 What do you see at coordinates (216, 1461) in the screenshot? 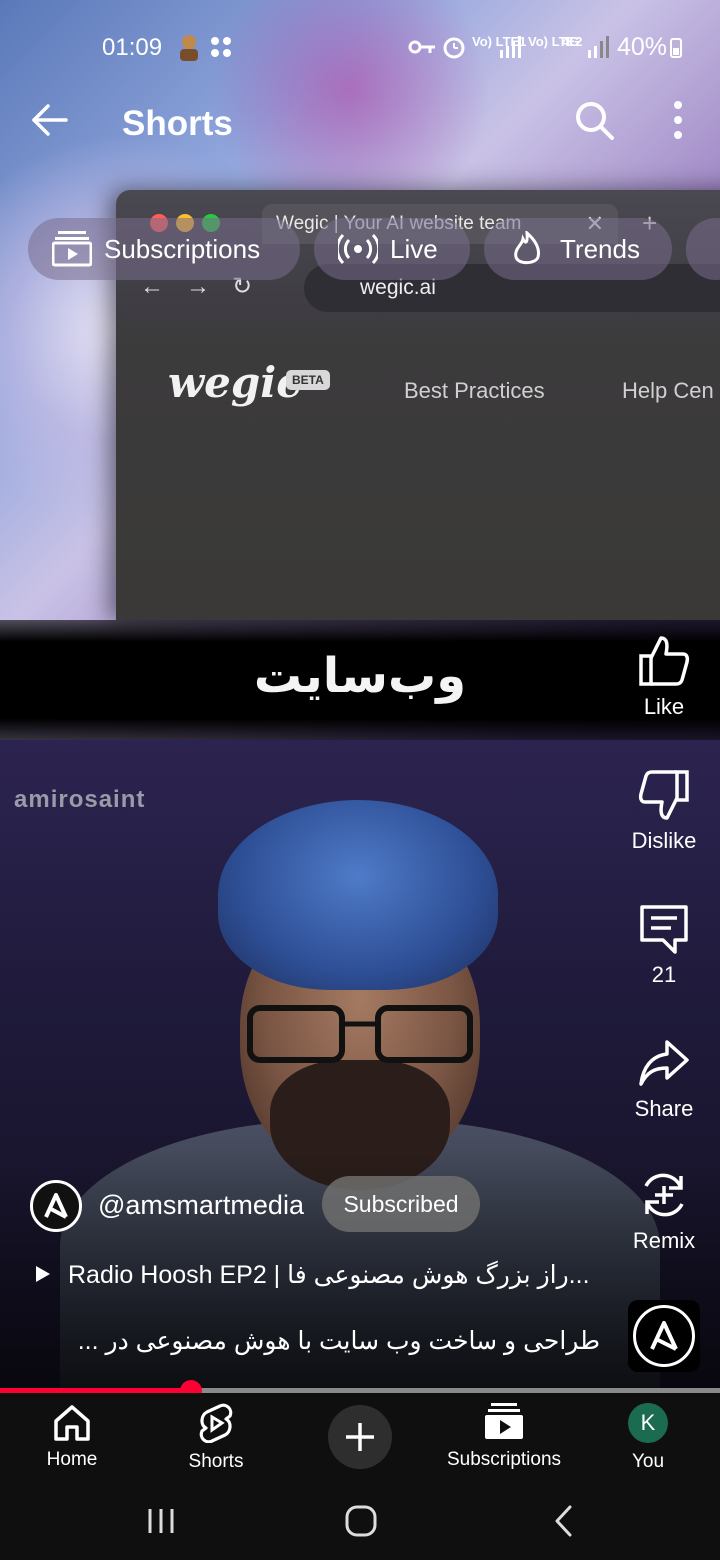
I see `nav-shorts-label: Shorts` at bounding box center [216, 1461].